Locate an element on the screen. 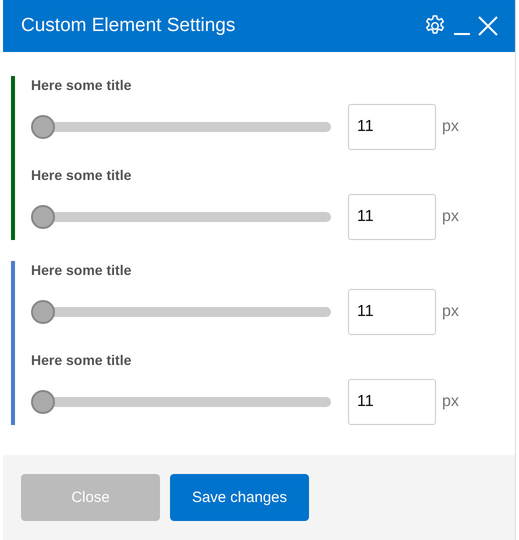 This screenshot has height=540, width=519. window-title: Custom Element Settings is located at coordinates (128, 26).